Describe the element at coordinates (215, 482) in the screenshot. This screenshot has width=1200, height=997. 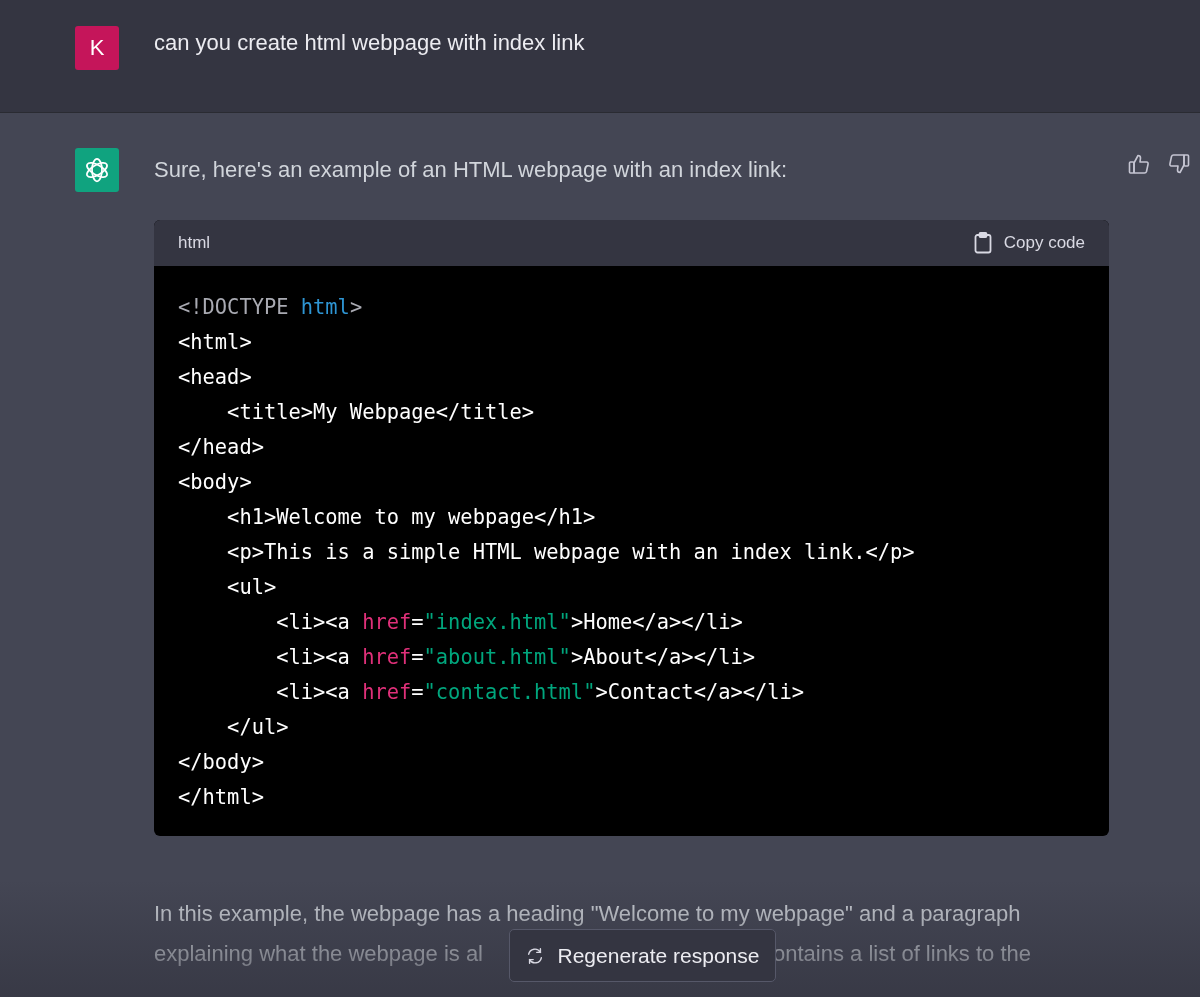
I see `code-line: <body>` at that location.